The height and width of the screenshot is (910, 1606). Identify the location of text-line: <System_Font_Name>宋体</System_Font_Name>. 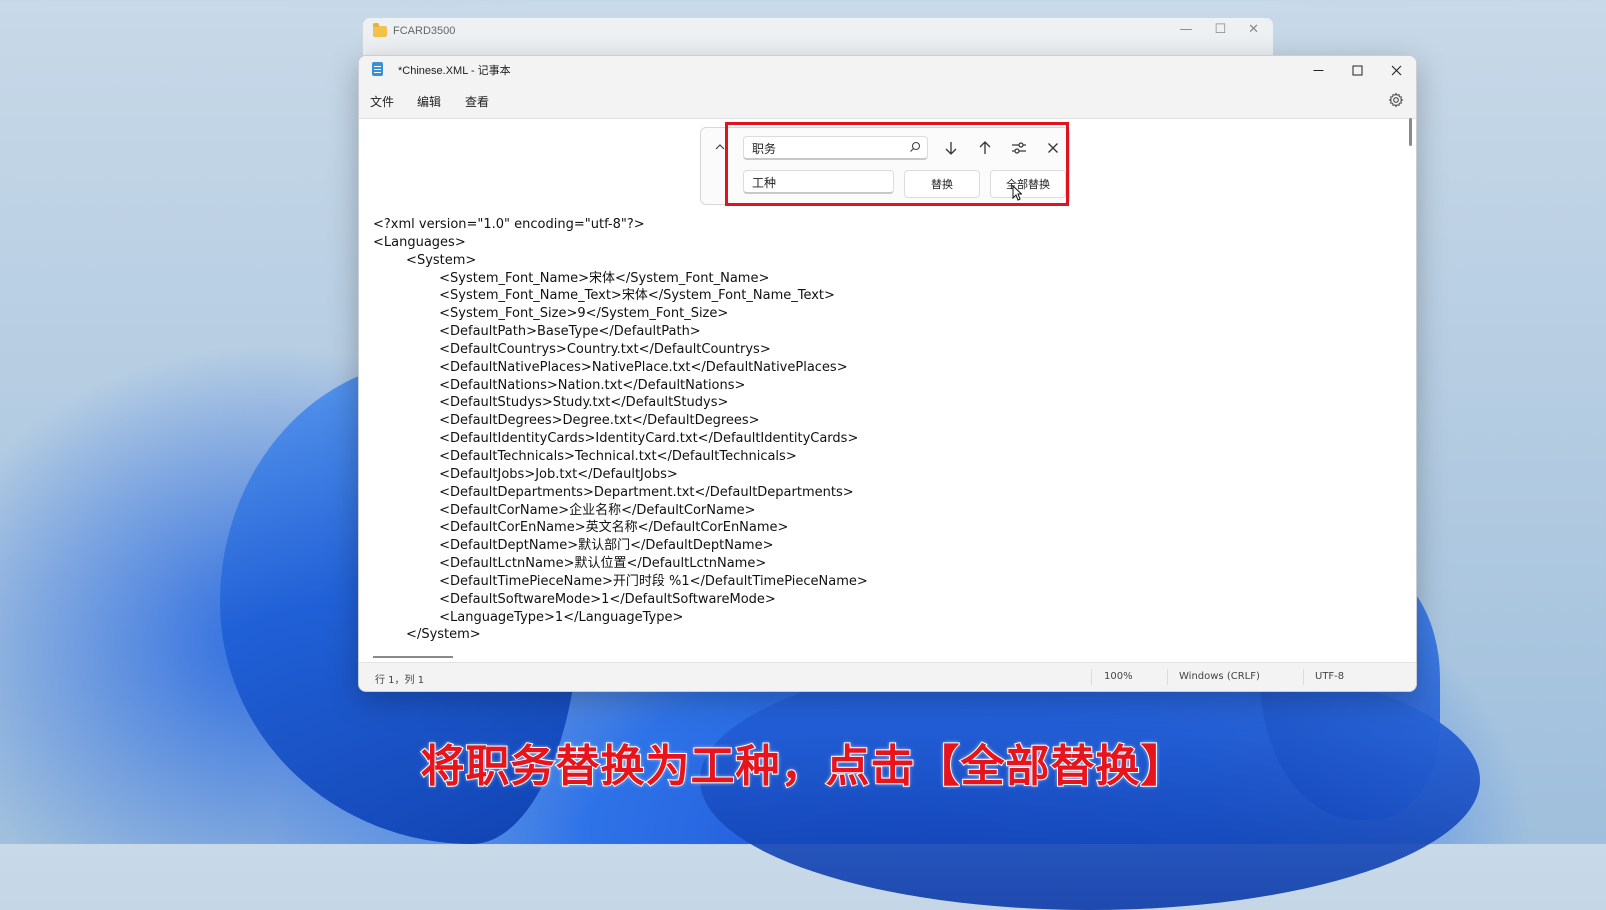
(571, 278).